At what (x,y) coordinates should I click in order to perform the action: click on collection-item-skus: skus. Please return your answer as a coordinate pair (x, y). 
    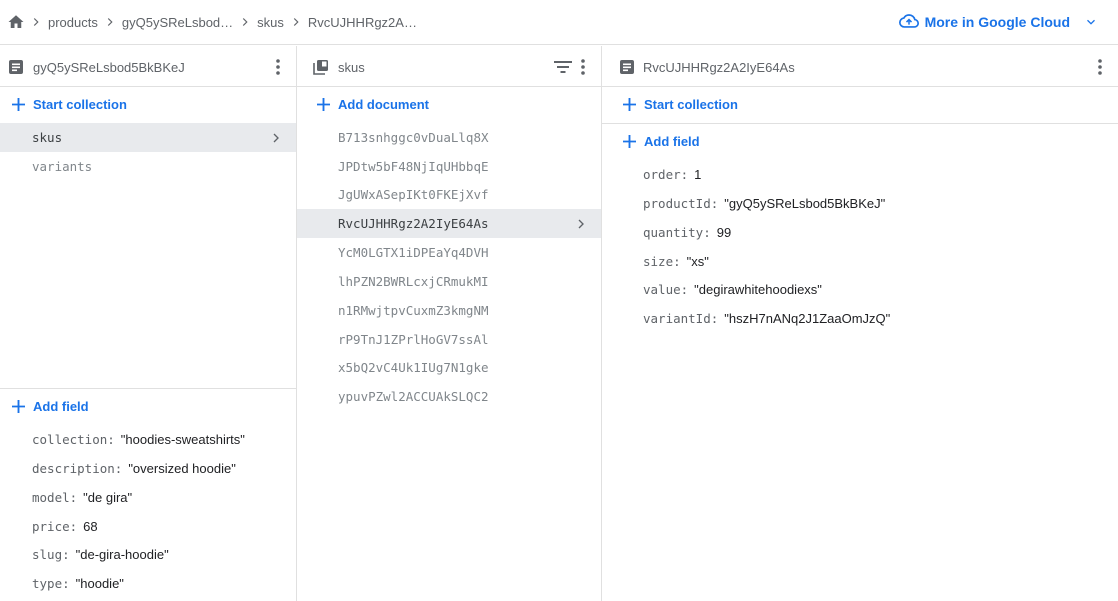
    Looking at the image, I should click on (148, 137).